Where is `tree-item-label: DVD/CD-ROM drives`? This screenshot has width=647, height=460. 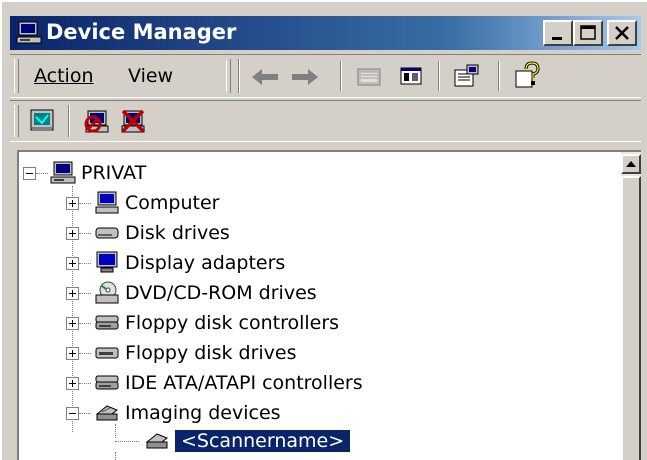 tree-item-label: DVD/CD-ROM drives is located at coordinates (221, 293).